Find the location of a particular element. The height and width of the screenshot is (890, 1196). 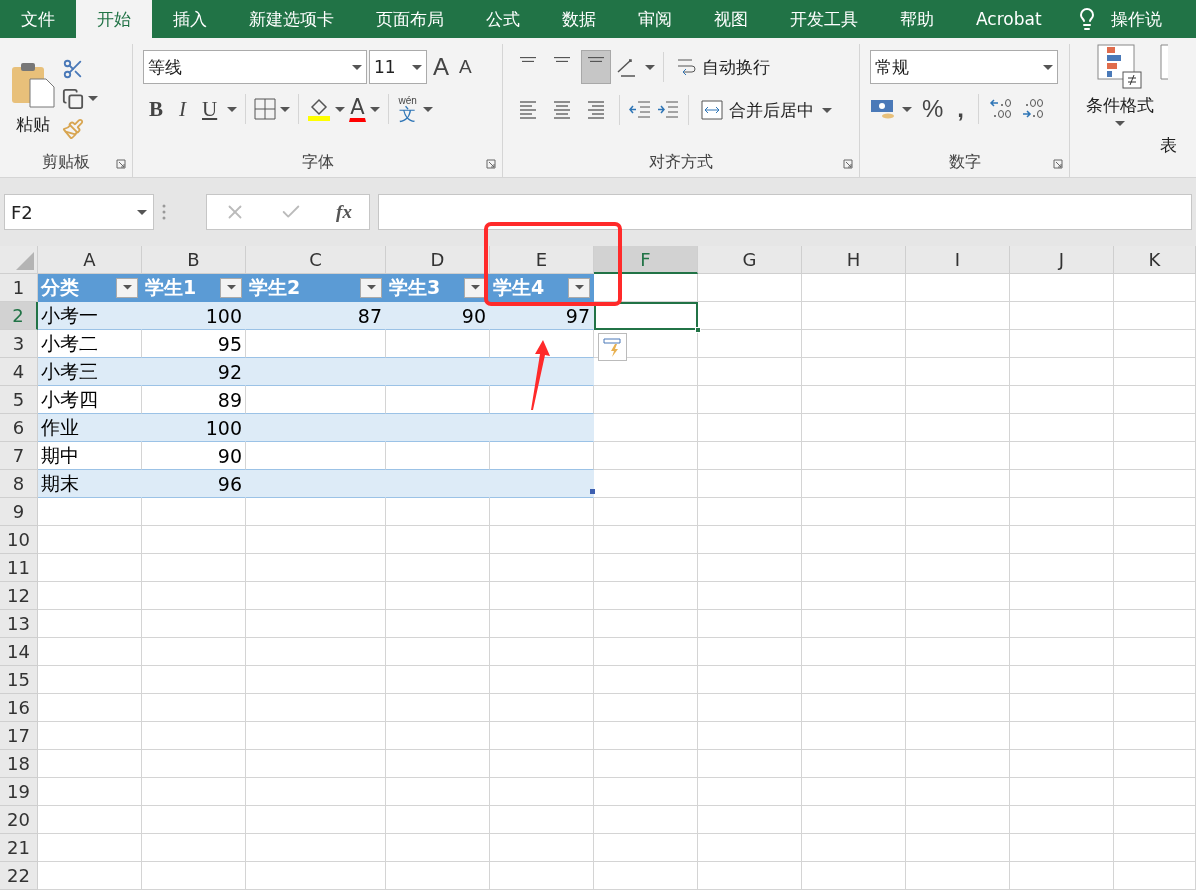

column-header: F is located at coordinates (646, 260).